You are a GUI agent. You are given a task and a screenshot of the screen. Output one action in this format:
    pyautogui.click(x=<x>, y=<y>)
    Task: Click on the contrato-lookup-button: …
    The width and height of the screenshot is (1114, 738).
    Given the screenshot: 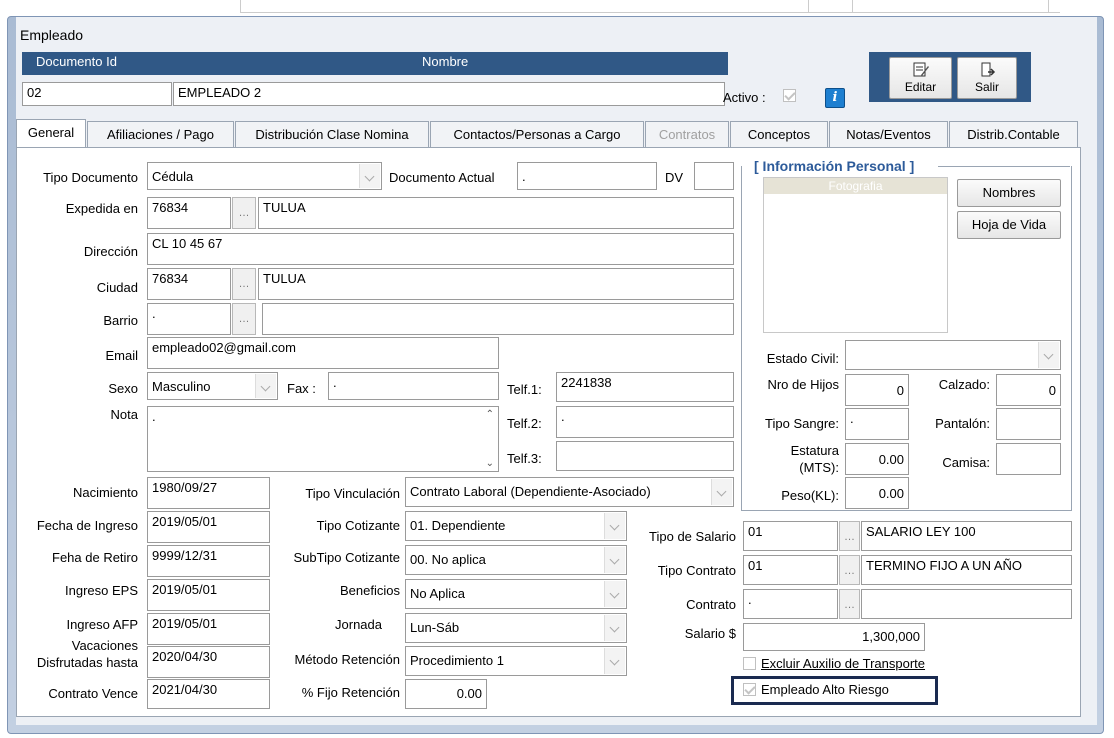 What is the action you would take?
    pyautogui.click(x=849, y=604)
    